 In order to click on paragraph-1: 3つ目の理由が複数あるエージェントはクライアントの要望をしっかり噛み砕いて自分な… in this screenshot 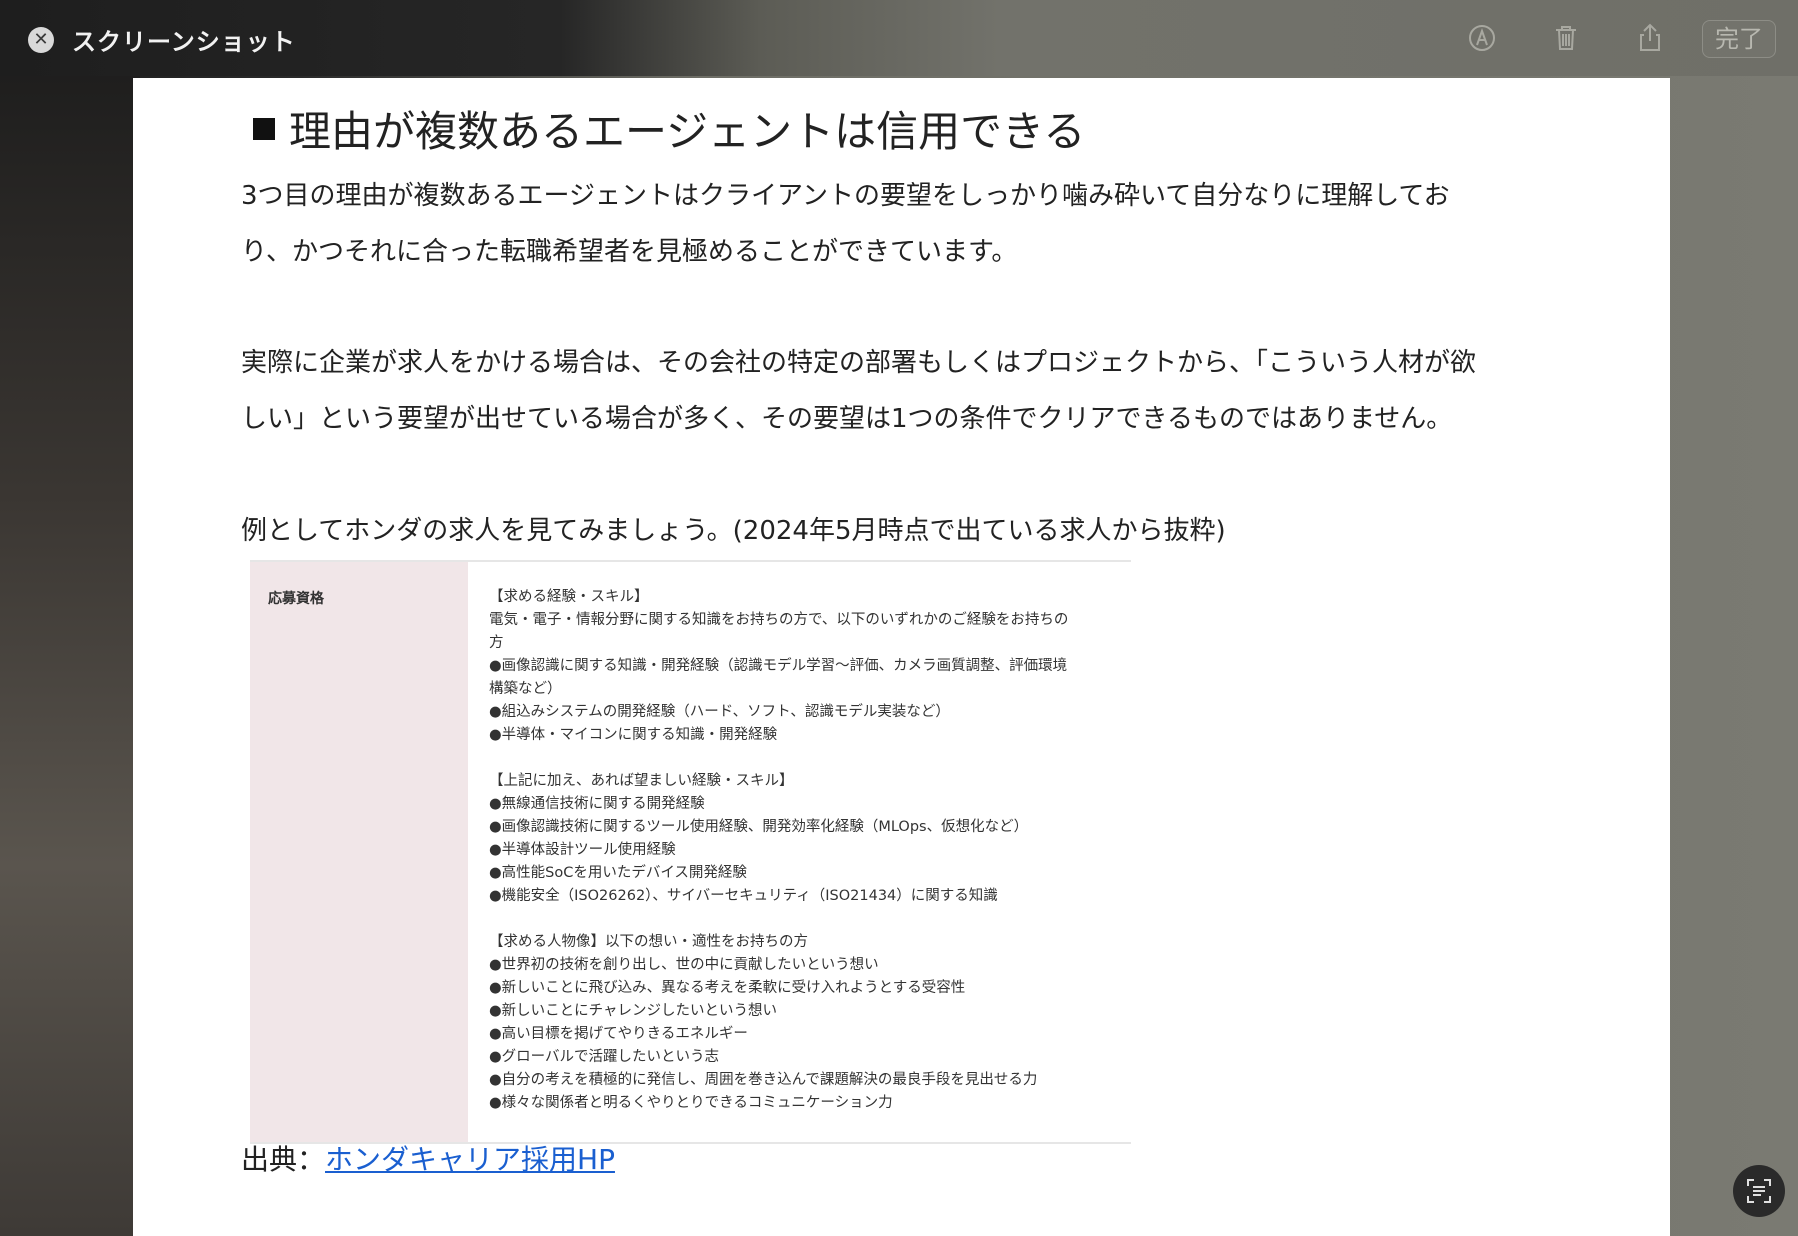, I will do `click(931, 224)`.